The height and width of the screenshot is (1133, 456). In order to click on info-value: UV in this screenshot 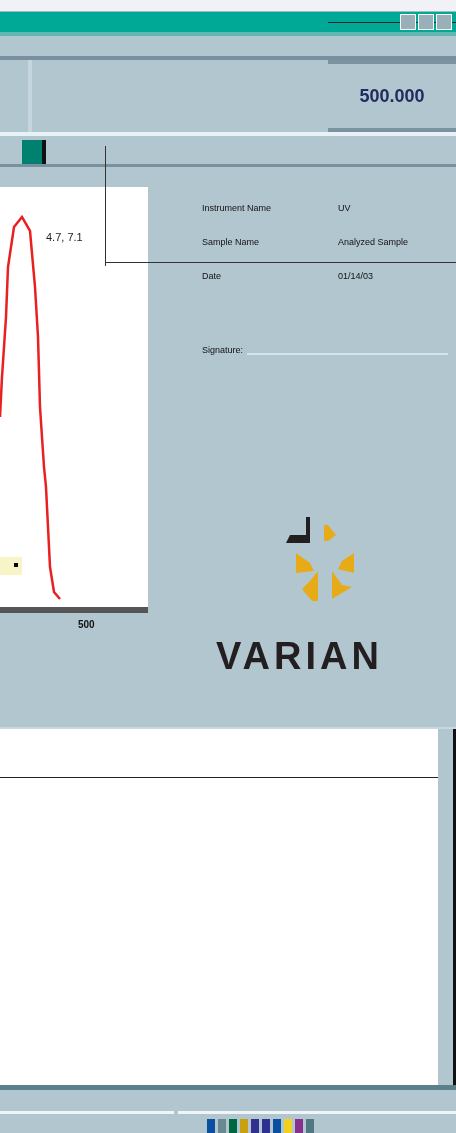, I will do `click(345, 209)`.